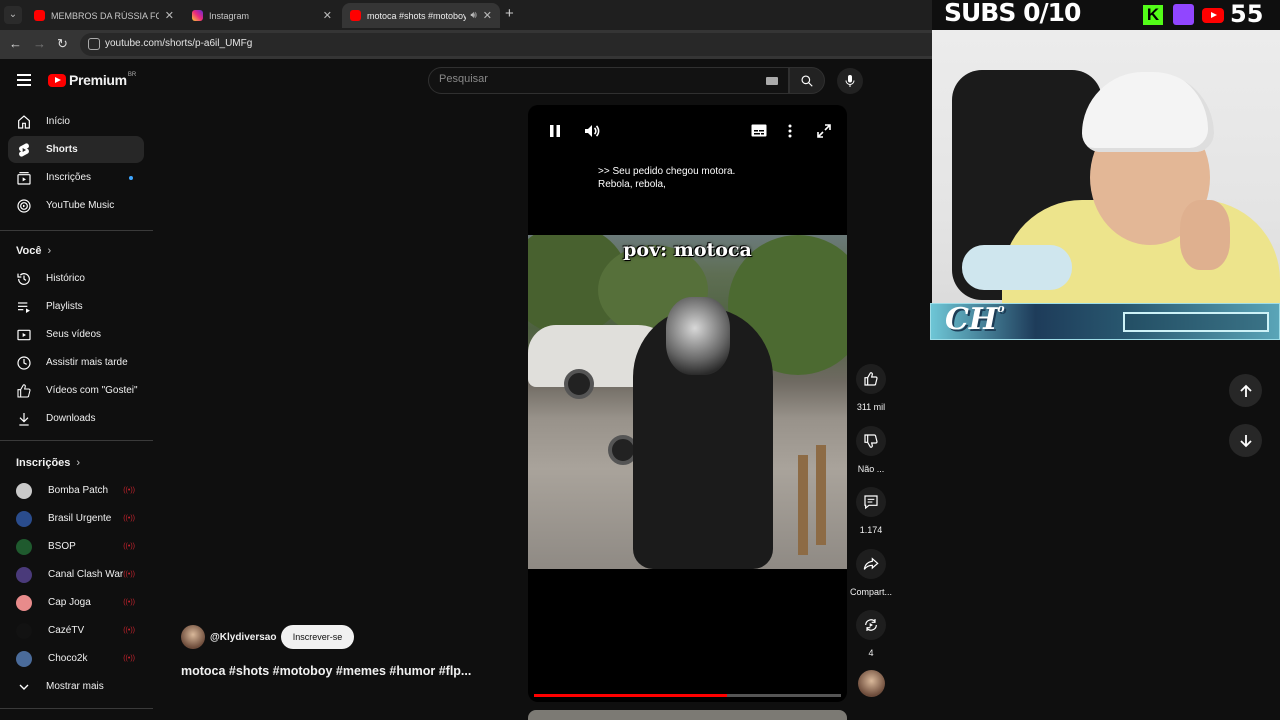  I want to click on home-icon, so click(24, 121).